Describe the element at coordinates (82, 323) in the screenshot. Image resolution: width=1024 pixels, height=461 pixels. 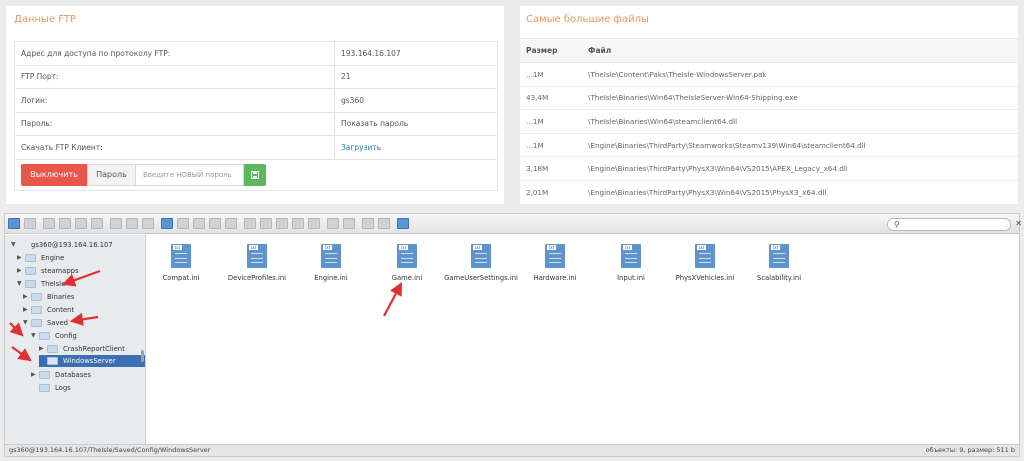
I see `tree-item-saved: ▼ Saved` at that location.